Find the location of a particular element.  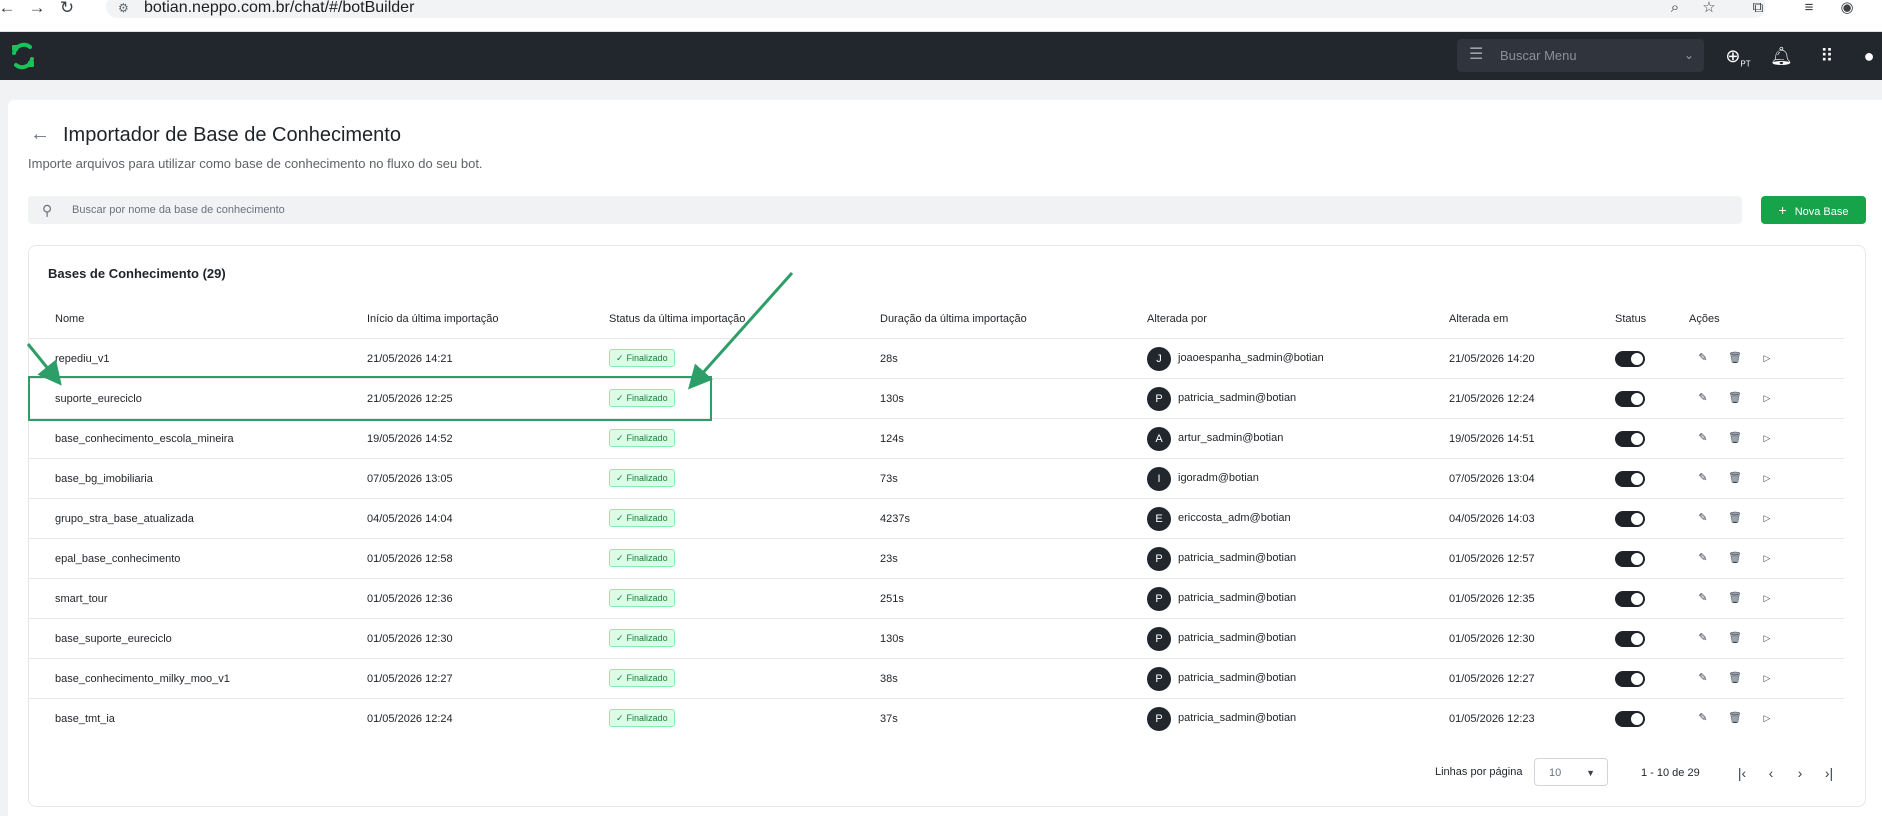

search-input is located at coordinates (872, 210).